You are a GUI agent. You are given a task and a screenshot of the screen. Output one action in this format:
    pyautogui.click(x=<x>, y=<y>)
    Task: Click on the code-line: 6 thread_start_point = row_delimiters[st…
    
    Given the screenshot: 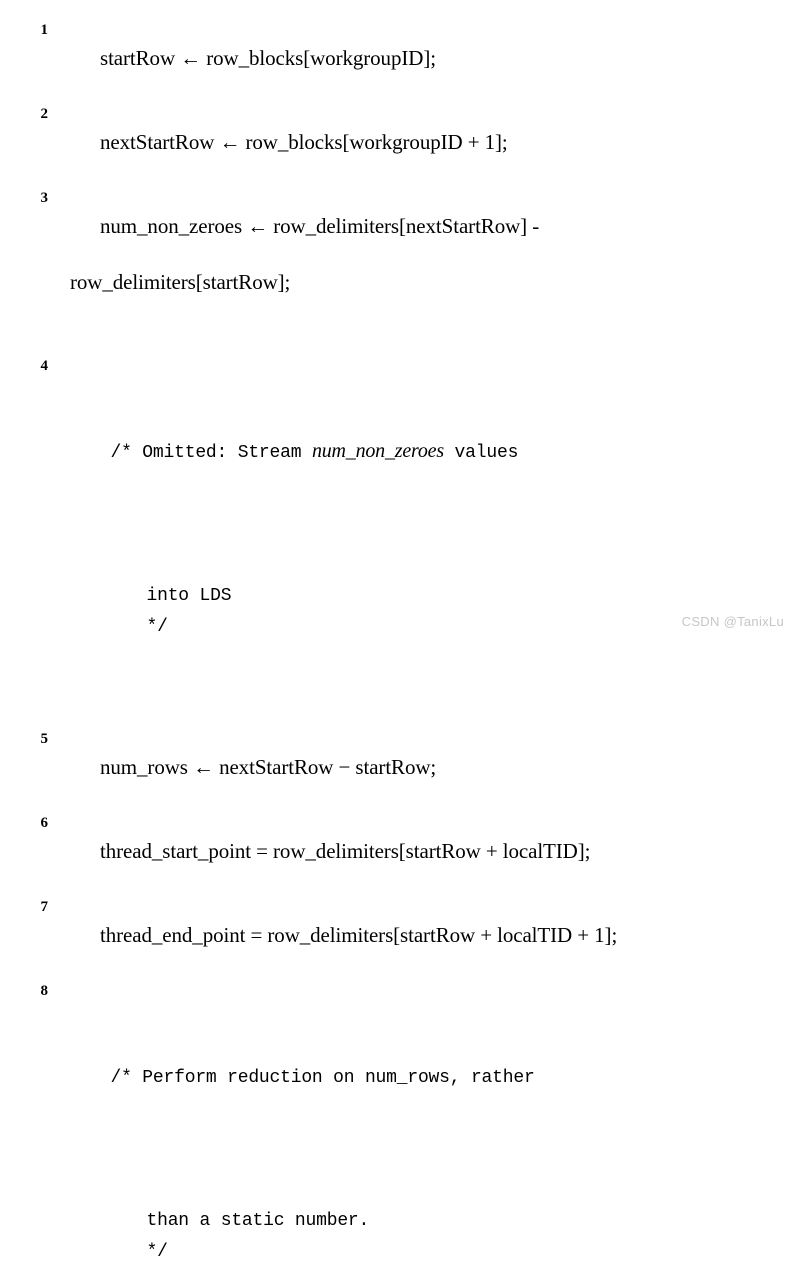 What is the action you would take?
    pyautogui.click(x=396, y=851)
    